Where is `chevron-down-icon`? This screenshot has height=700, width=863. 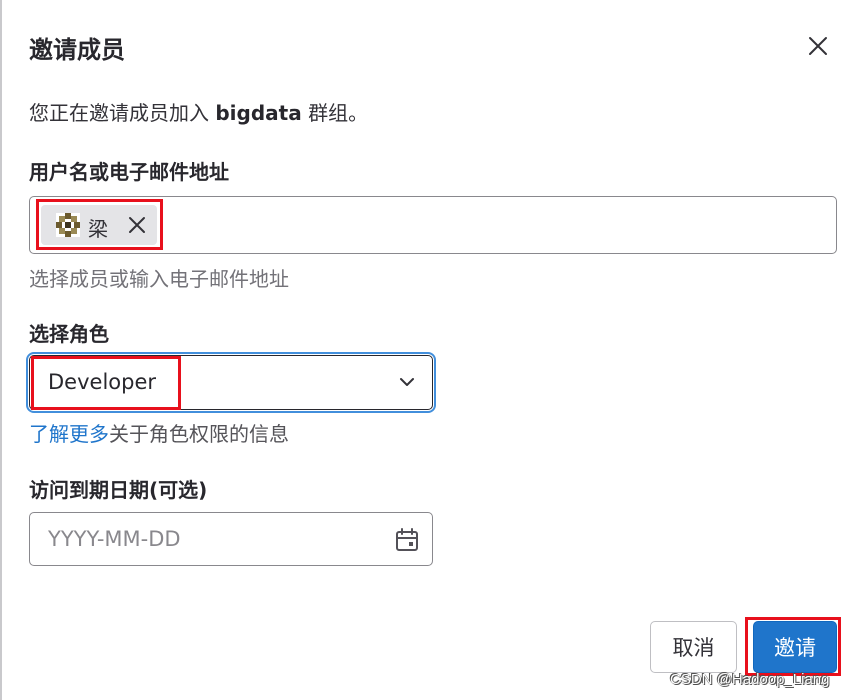 chevron-down-icon is located at coordinates (407, 382).